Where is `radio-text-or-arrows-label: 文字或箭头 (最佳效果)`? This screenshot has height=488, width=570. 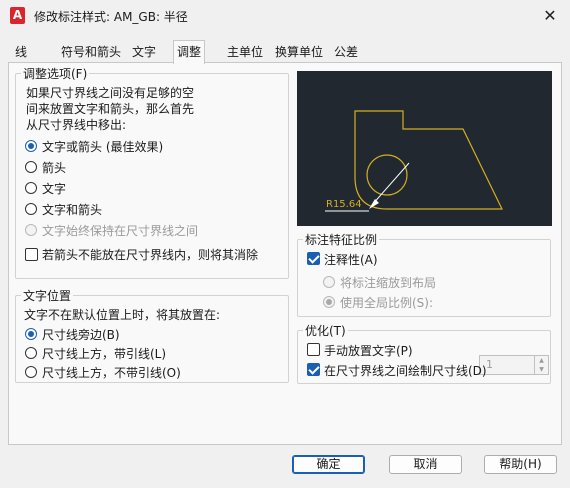 radio-text-or-arrows-label: 文字或箭头 (最佳效果) is located at coordinates (103, 147).